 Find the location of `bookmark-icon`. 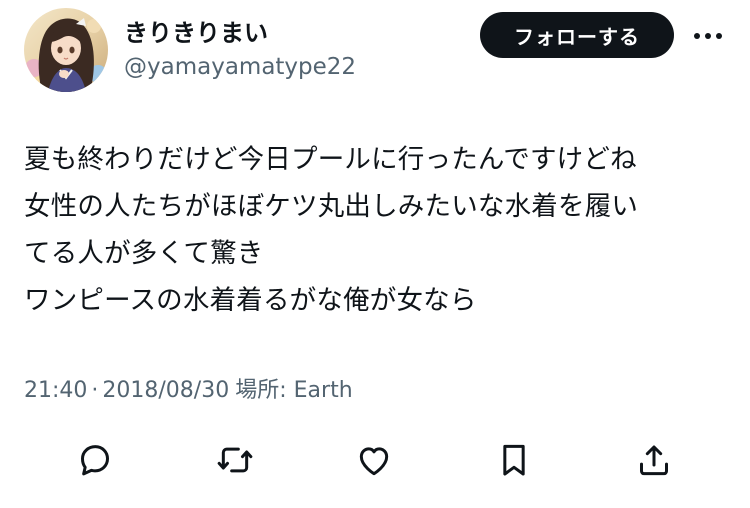

bookmark-icon is located at coordinates (514, 460).